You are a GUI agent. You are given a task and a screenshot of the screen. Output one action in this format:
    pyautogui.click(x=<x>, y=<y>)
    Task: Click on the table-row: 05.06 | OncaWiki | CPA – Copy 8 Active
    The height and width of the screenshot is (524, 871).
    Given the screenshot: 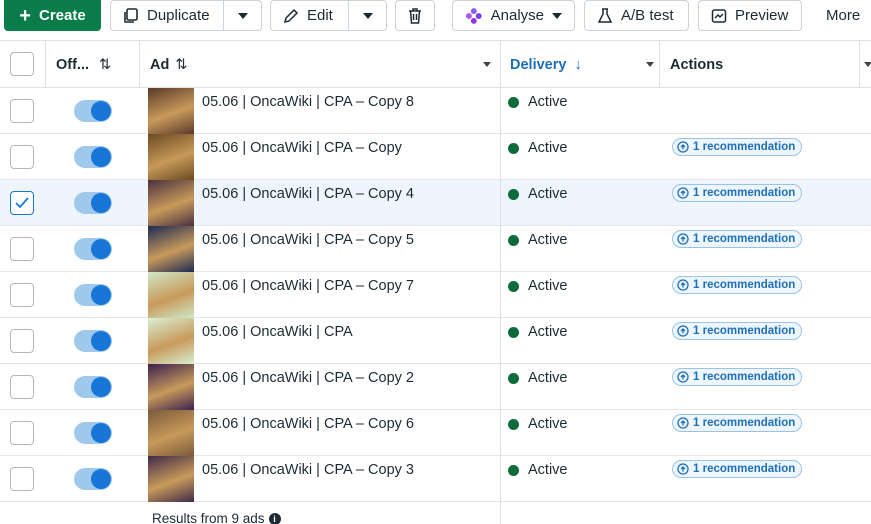 What is the action you would take?
    pyautogui.click(x=435, y=111)
    